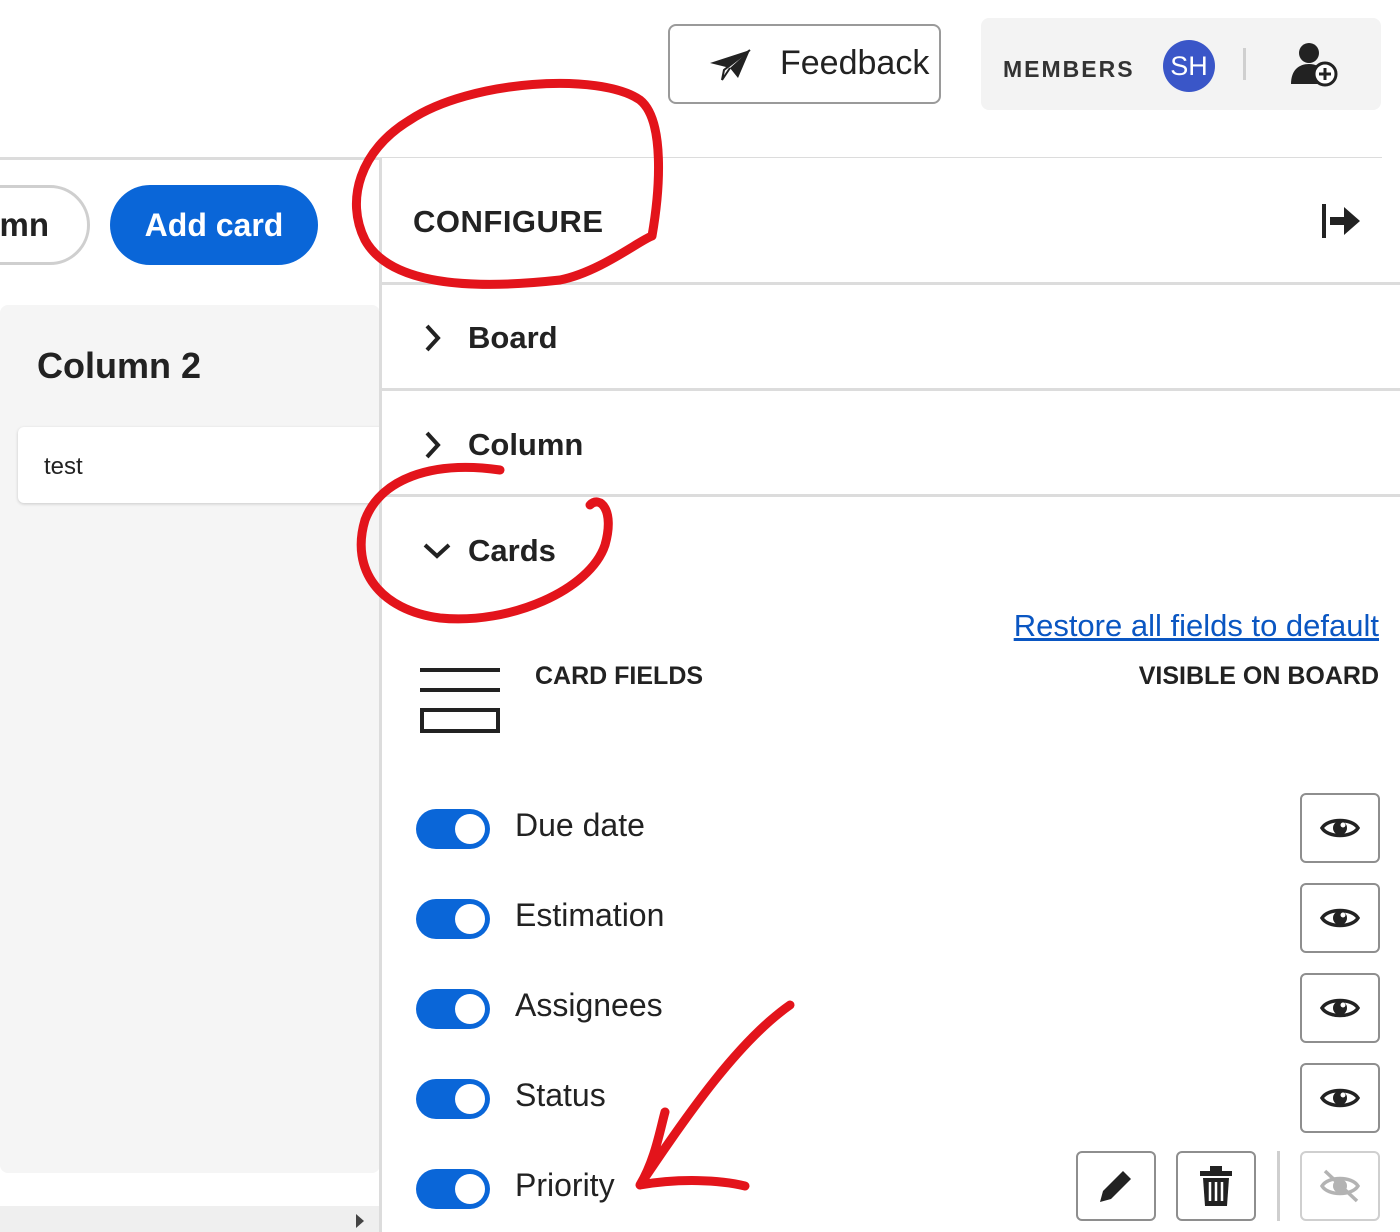  I want to click on annotation-circle-cards, so click(484, 543).